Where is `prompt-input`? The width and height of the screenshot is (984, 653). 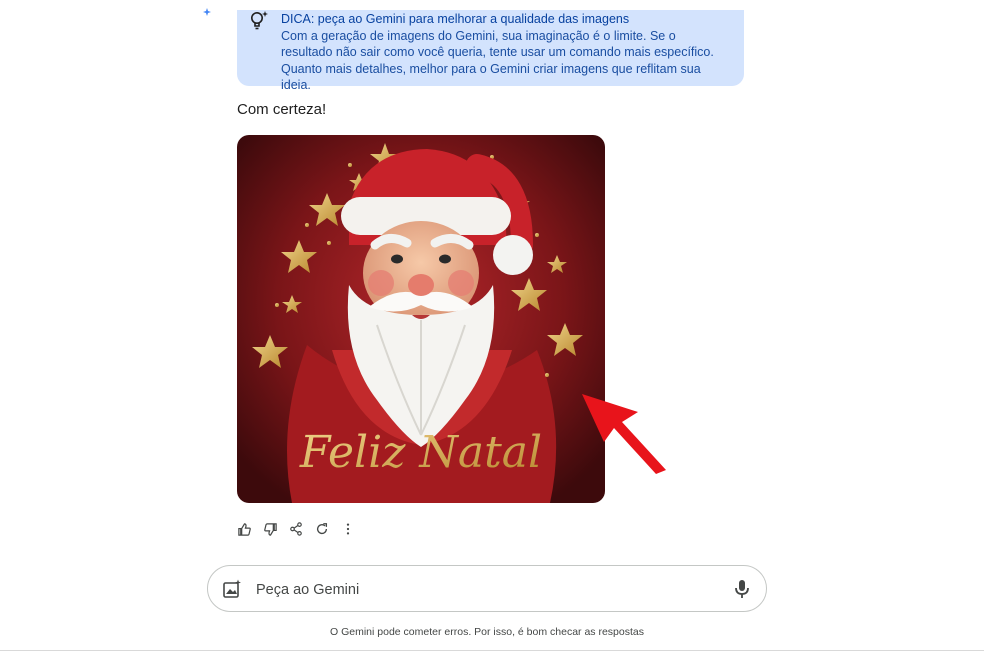 prompt-input is located at coordinates (476, 590).